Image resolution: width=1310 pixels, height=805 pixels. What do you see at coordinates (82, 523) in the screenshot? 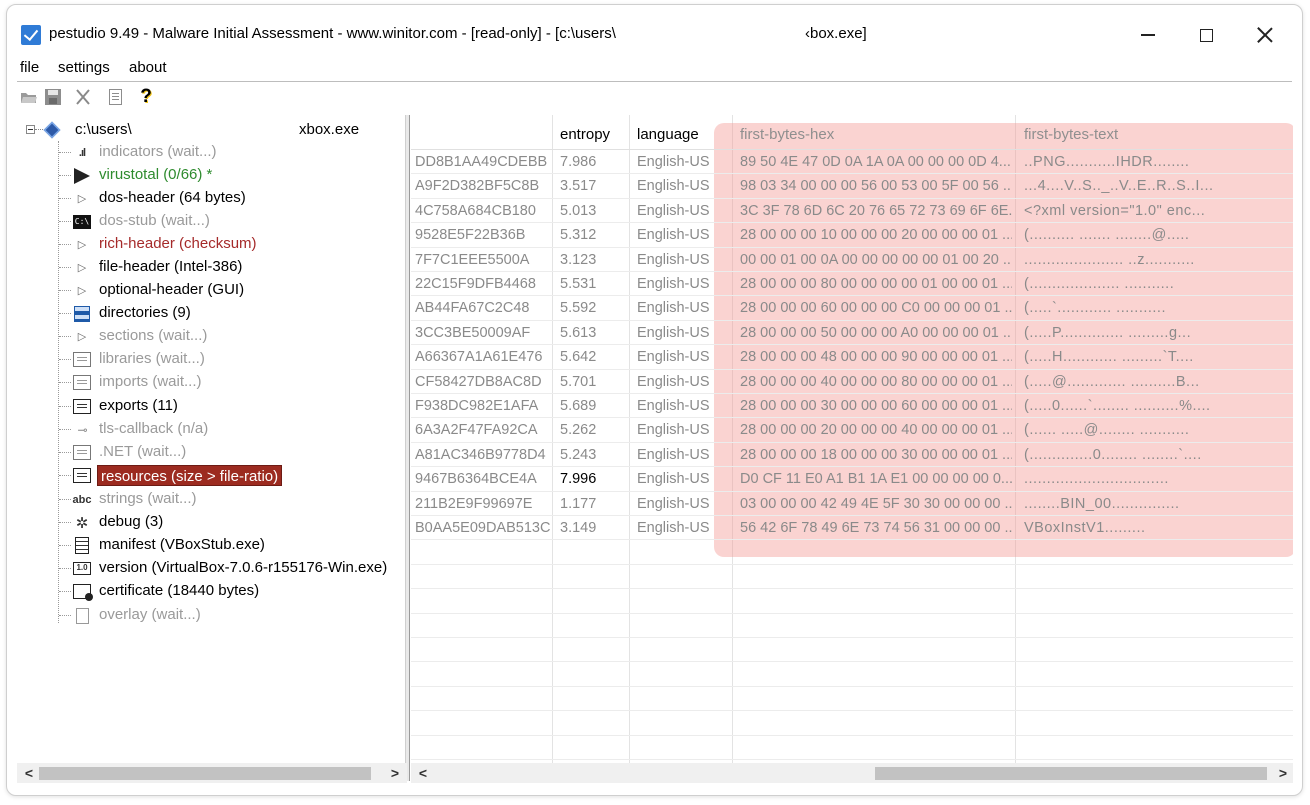
I see `bug-icon: ✲` at bounding box center [82, 523].